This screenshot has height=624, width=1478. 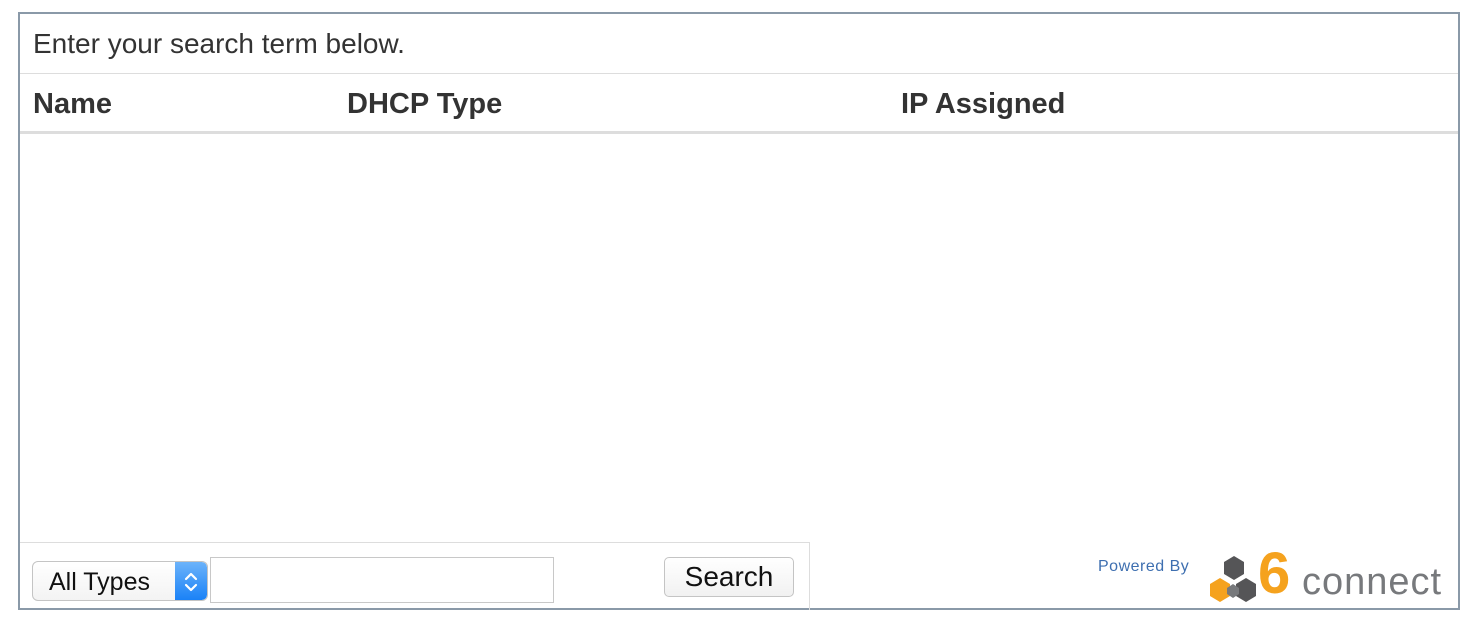 What do you see at coordinates (191, 581) in the screenshot?
I see `select-arrows-icon` at bounding box center [191, 581].